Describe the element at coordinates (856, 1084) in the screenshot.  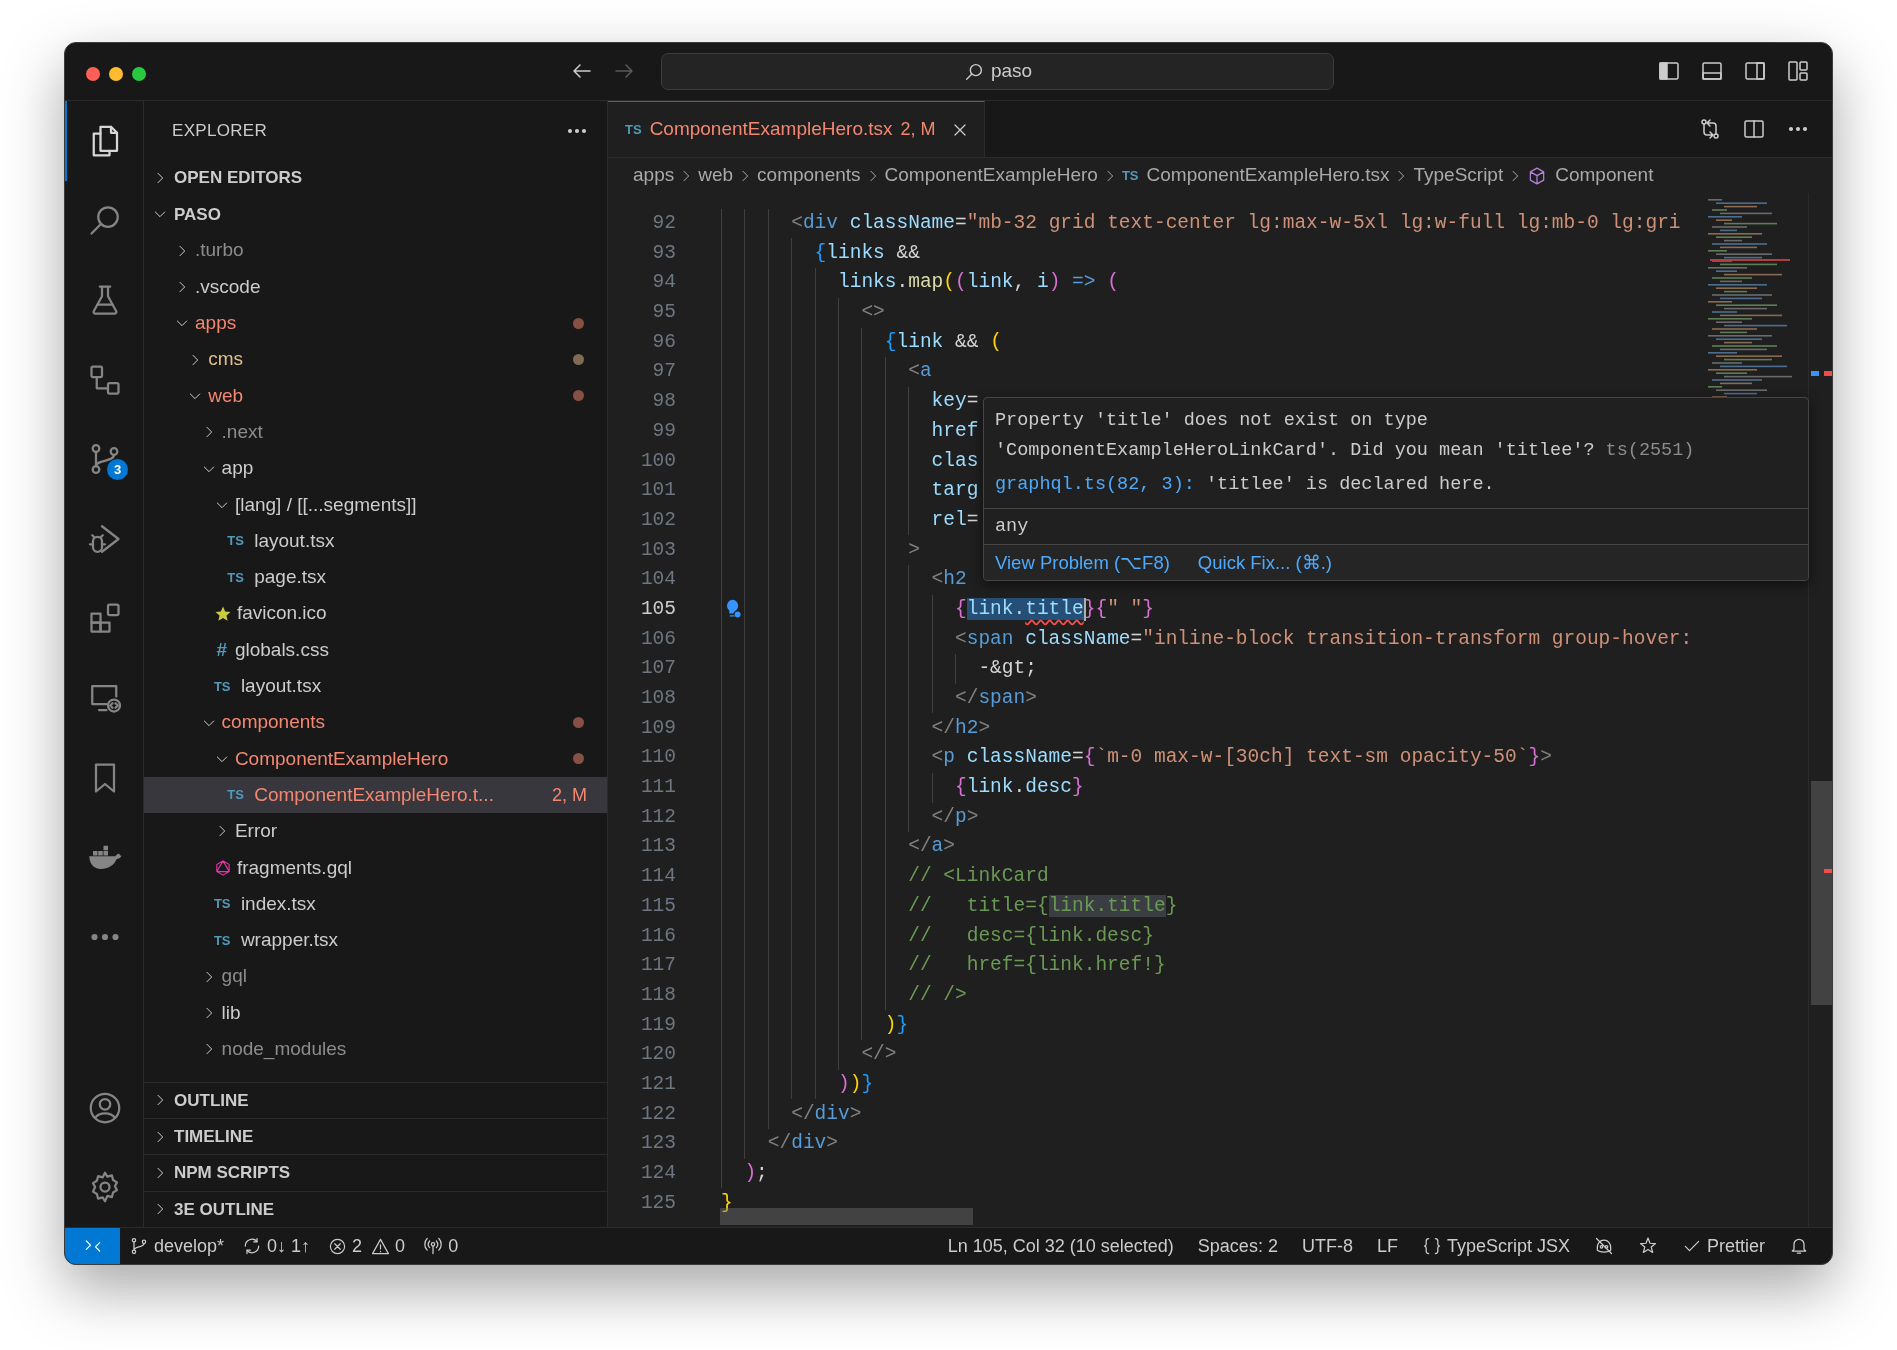
I see `code-line: ))}` at that location.